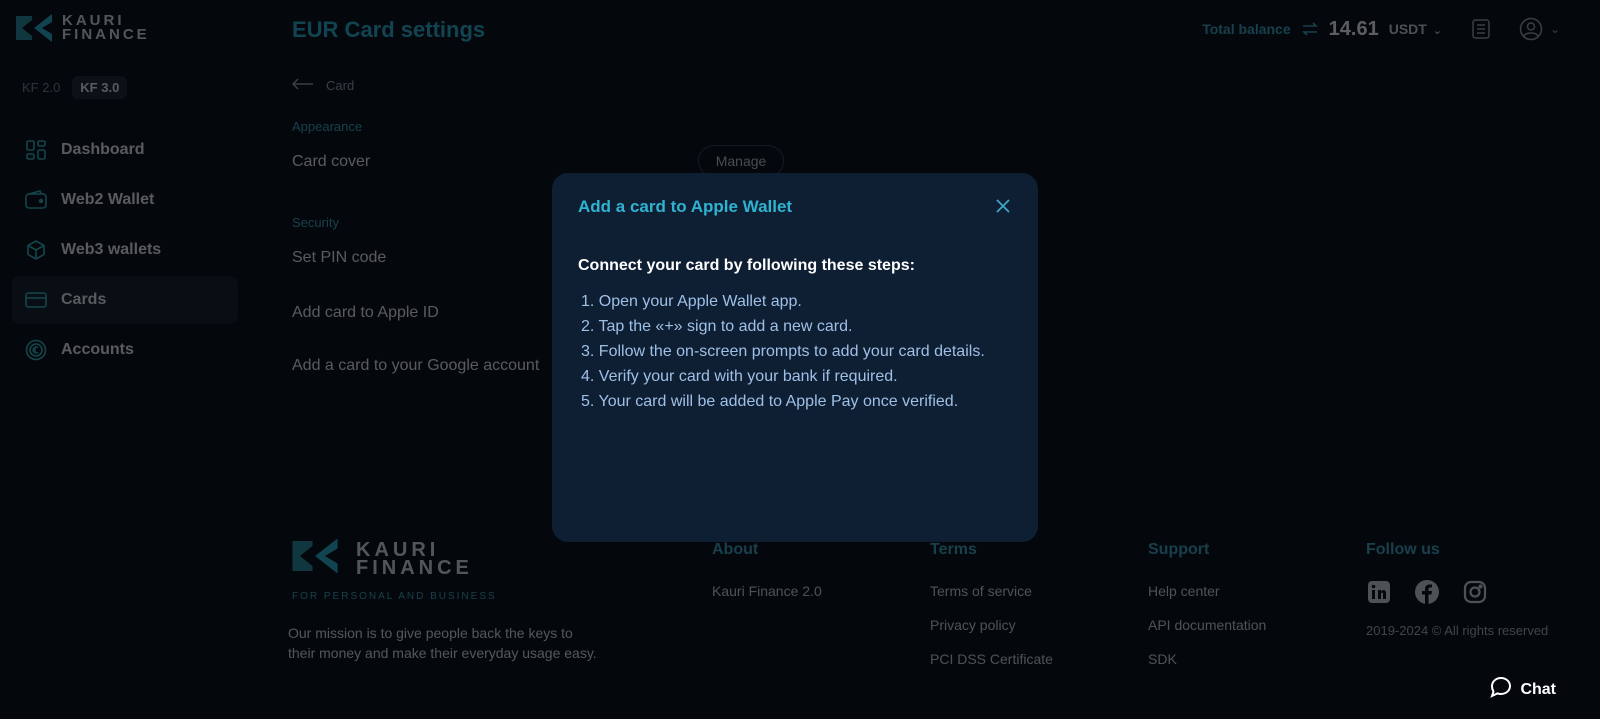  What do you see at coordinates (1501, 689) in the screenshot?
I see `chat-bubble-icon` at bounding box center [1501, 689].